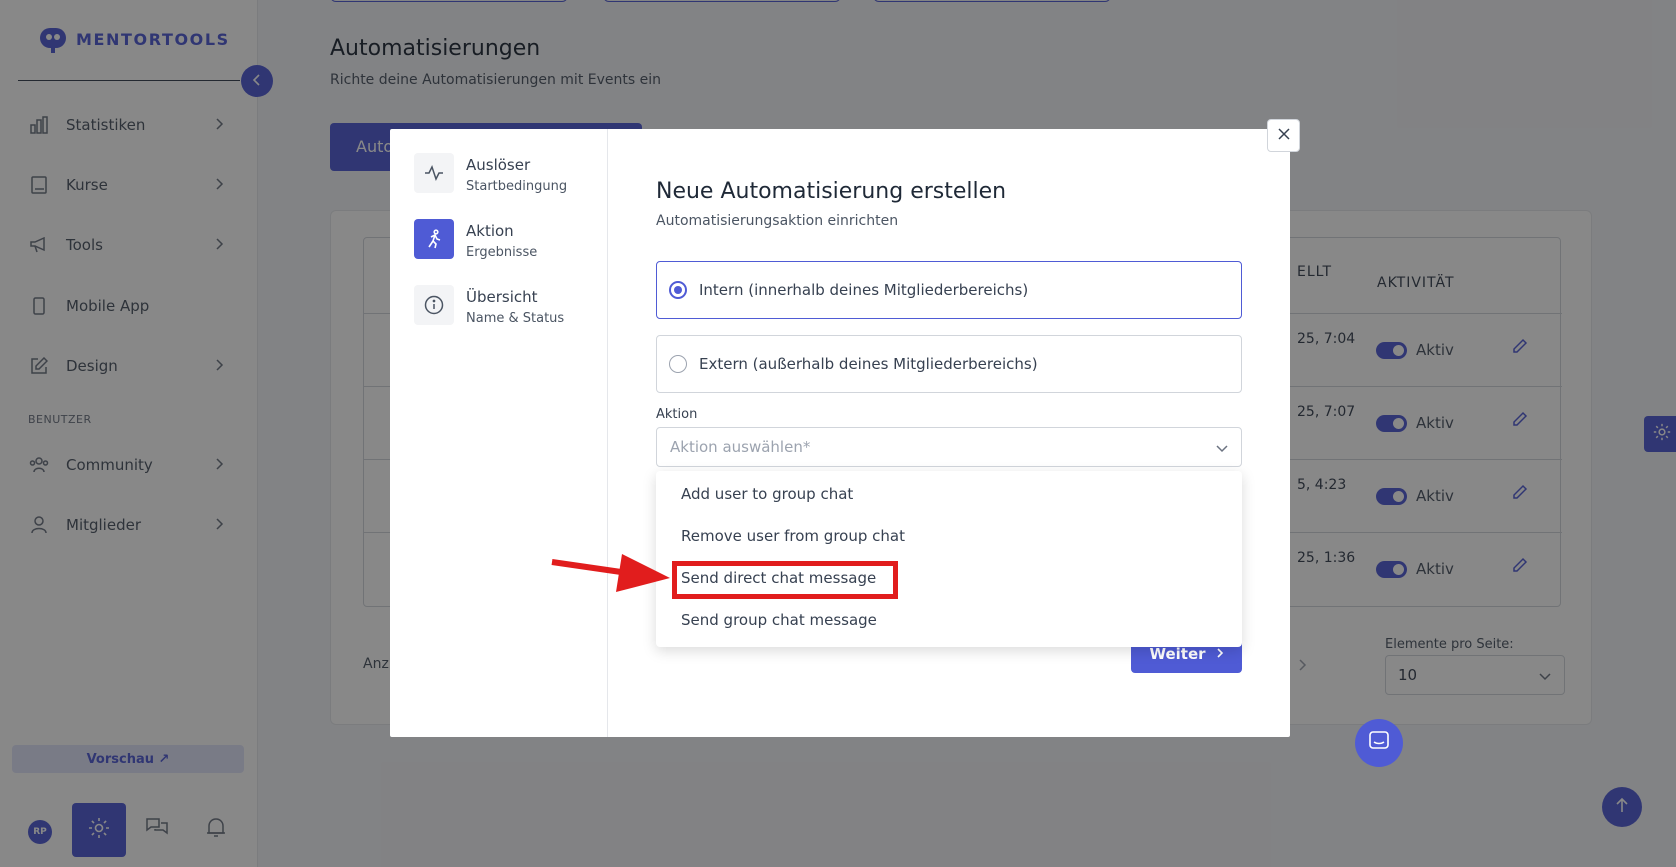  I want to click on close-modal-button, so click(1283, 135).